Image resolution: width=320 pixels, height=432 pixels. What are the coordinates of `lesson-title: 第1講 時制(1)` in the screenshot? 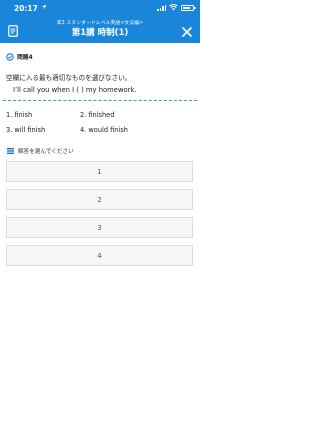 It's located at (100, 33).